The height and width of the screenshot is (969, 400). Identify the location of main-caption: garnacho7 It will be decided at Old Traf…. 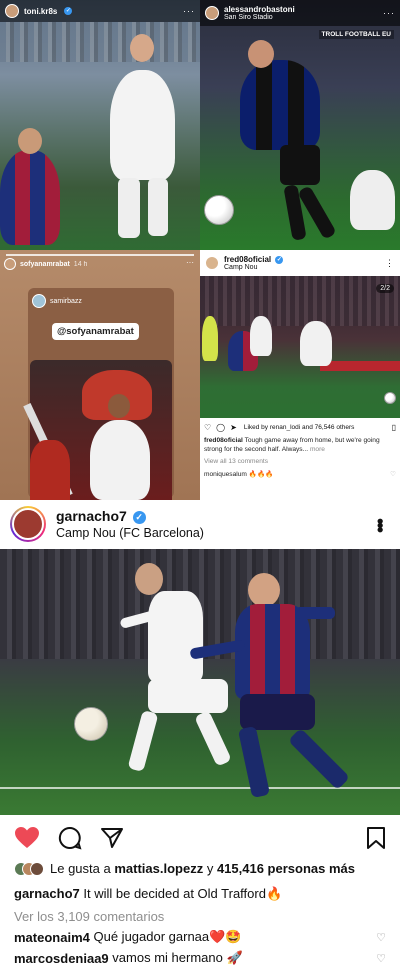
(148, 894).